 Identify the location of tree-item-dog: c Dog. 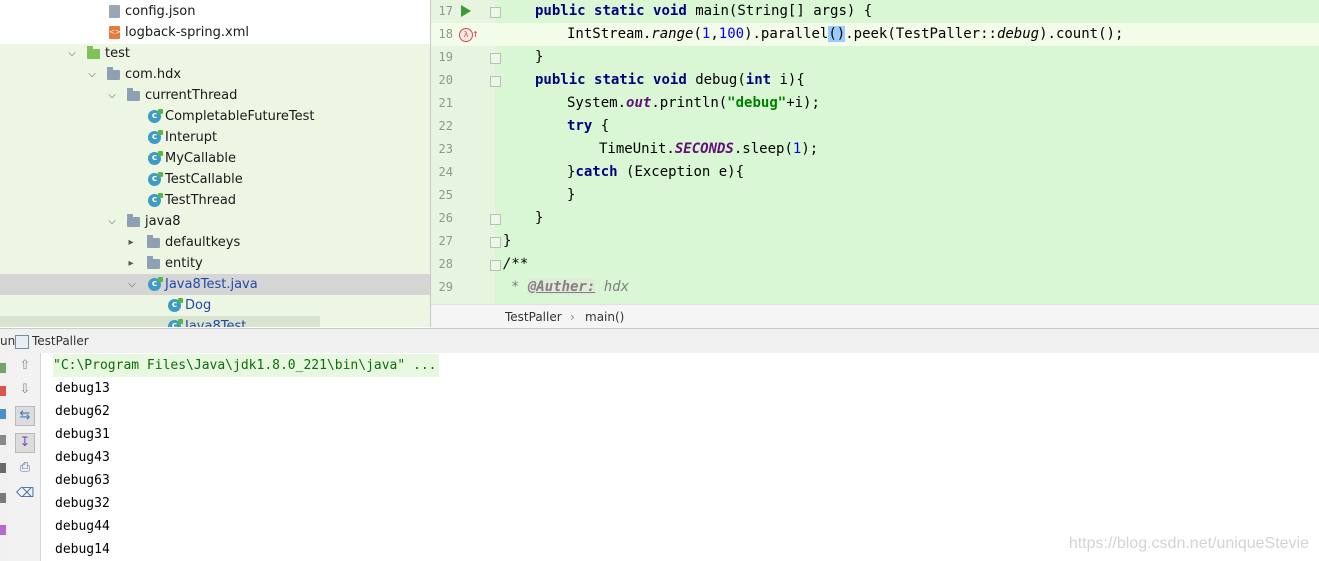
(215, 305).